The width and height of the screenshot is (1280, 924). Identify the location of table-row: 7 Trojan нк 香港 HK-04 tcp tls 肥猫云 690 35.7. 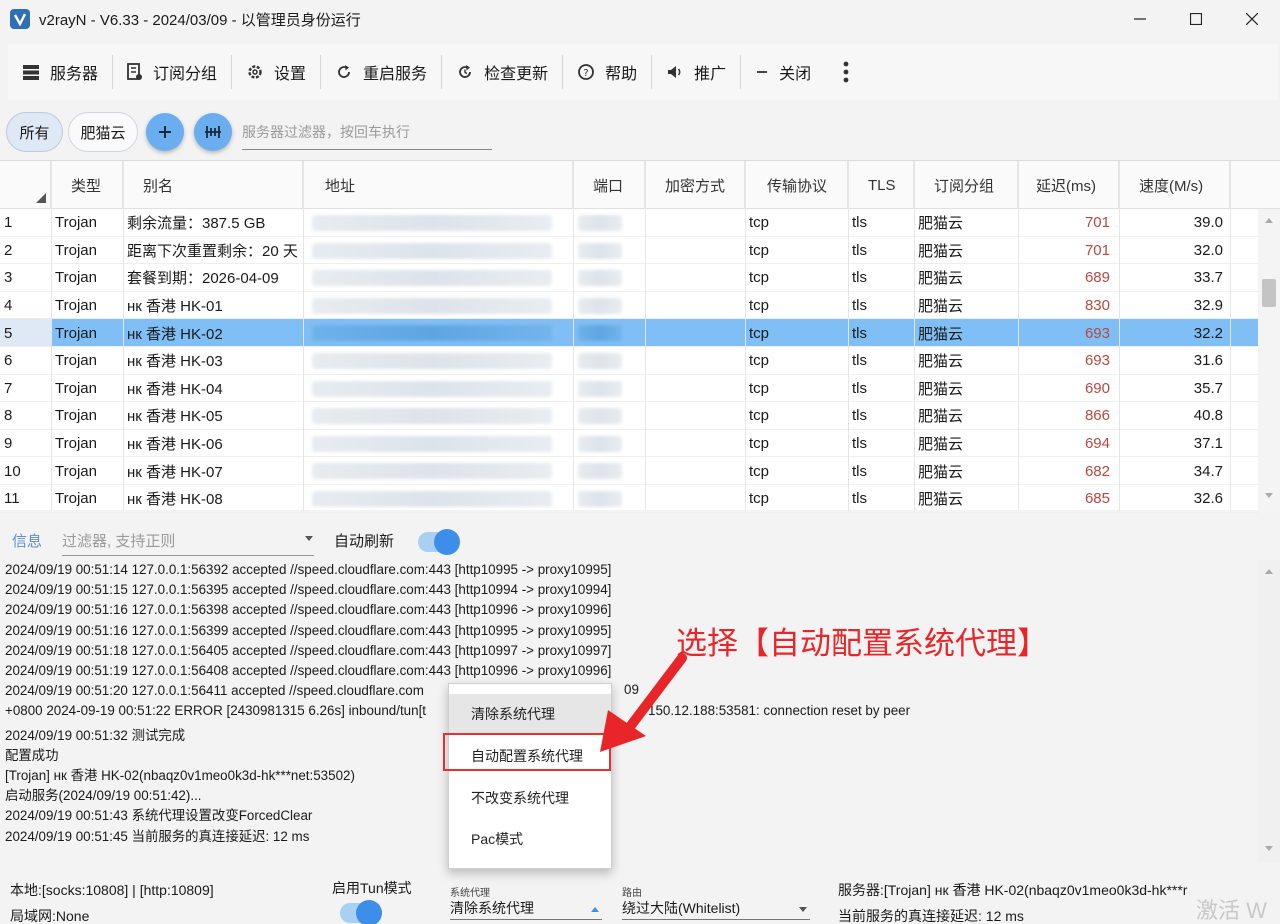
(629, 389).